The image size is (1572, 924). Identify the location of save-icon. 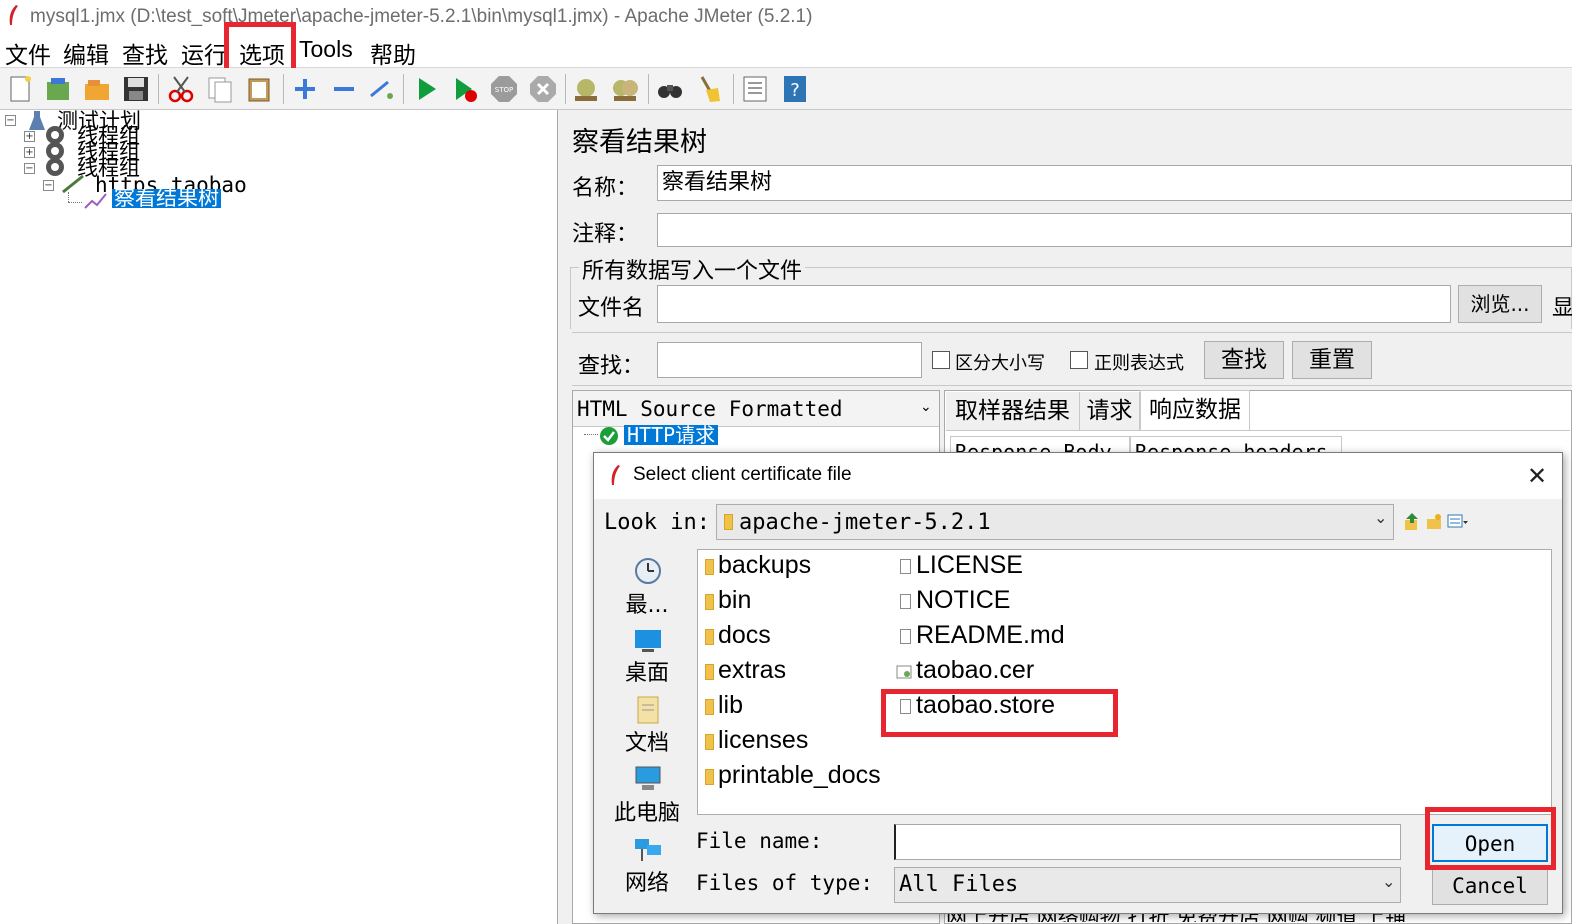
(136, 89).